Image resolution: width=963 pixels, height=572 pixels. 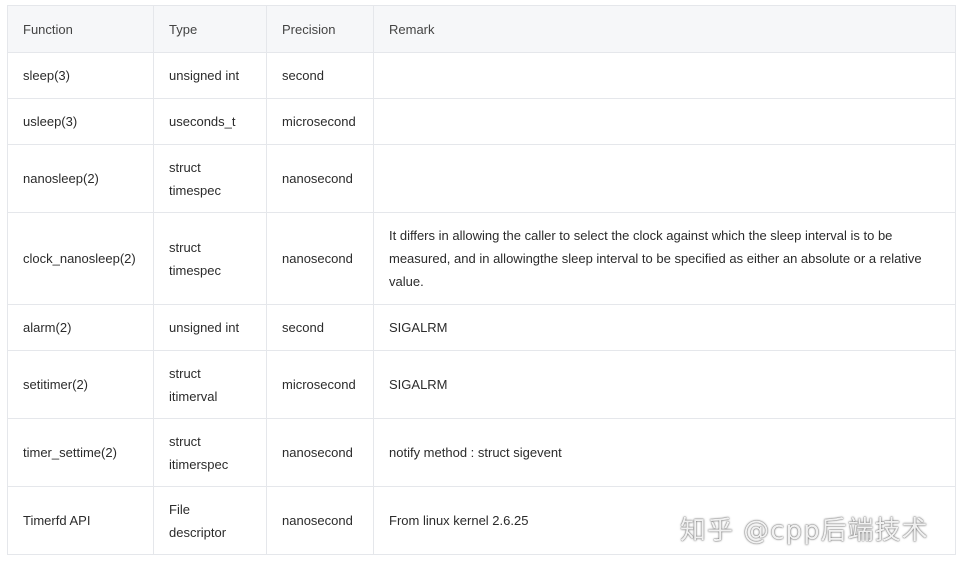 What do you see at coordinates (80, 452) in the screenshot?
I see `cell-function: timer_settime(2)` at bounding box center [80, 452].